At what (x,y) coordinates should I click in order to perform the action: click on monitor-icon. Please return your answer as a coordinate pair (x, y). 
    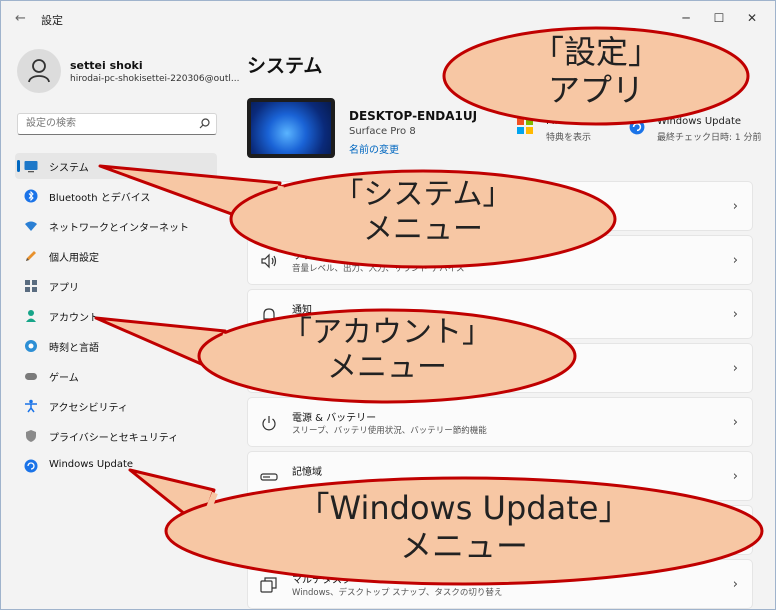
    Looking at the image, I should click on (31, 167).